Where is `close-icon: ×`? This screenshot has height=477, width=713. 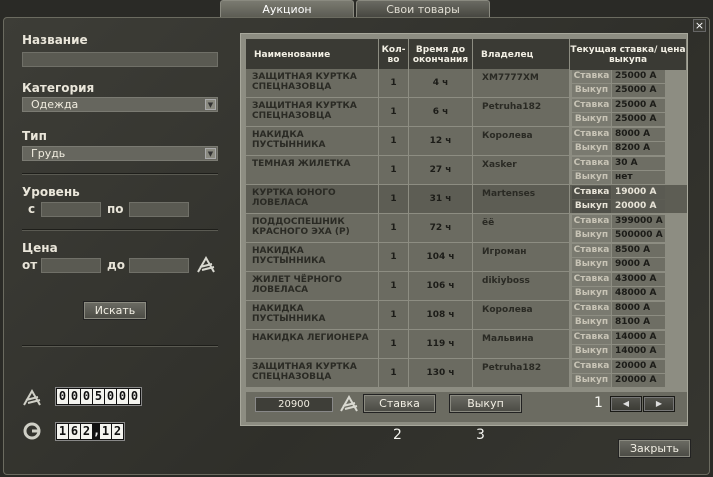 close-icon: × is located at coordinates (699, 25).